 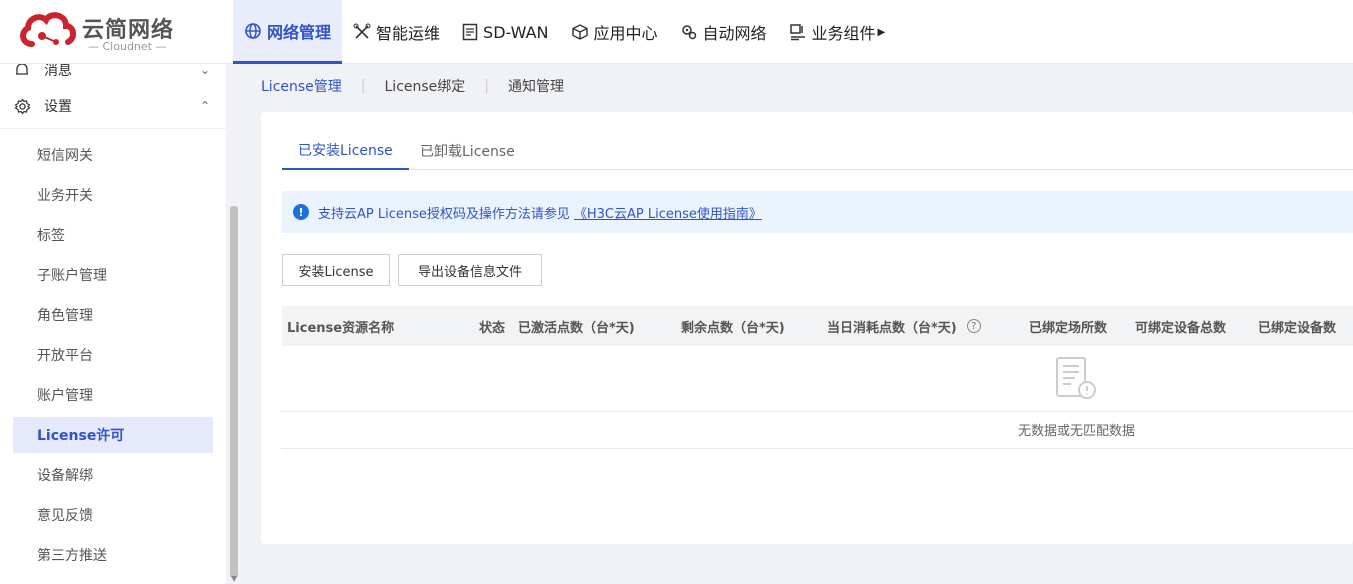 I want to click on sub-nav: License管理 | License绑定 | 通知管理, so click(x=412, y=86).